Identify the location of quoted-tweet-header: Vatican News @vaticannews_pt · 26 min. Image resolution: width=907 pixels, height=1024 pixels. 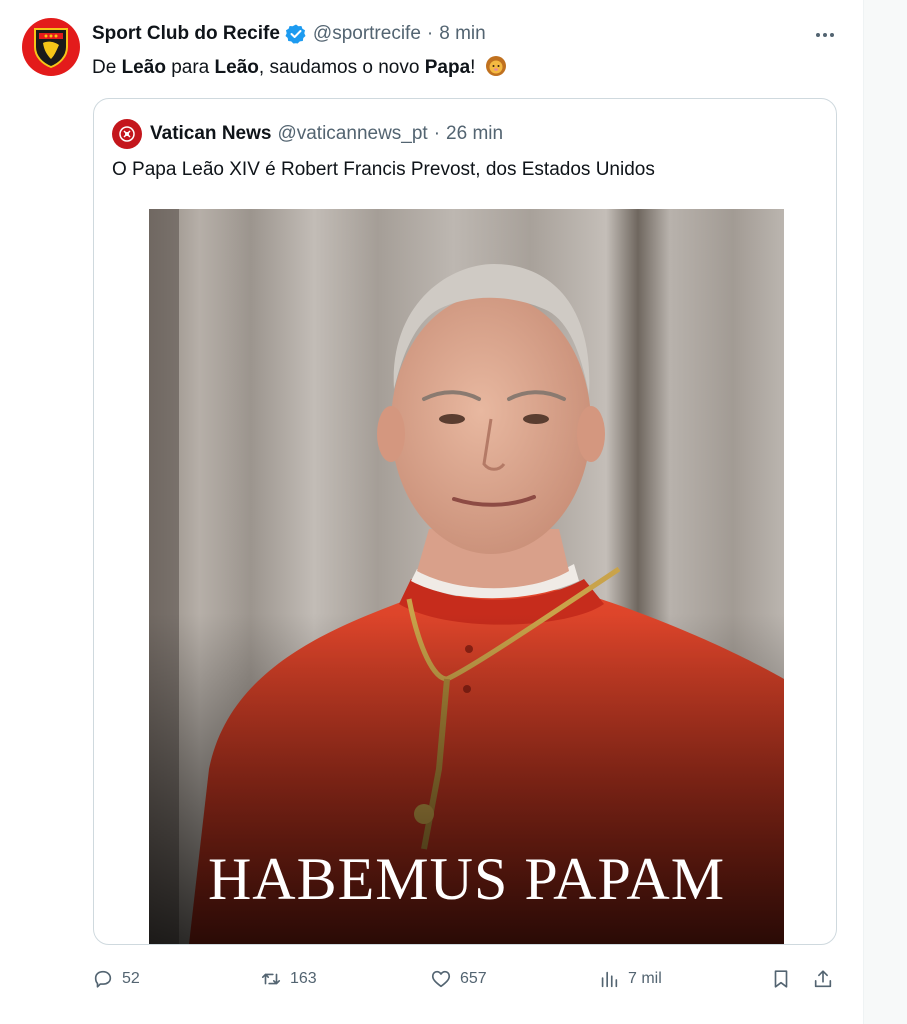
(307, 134).